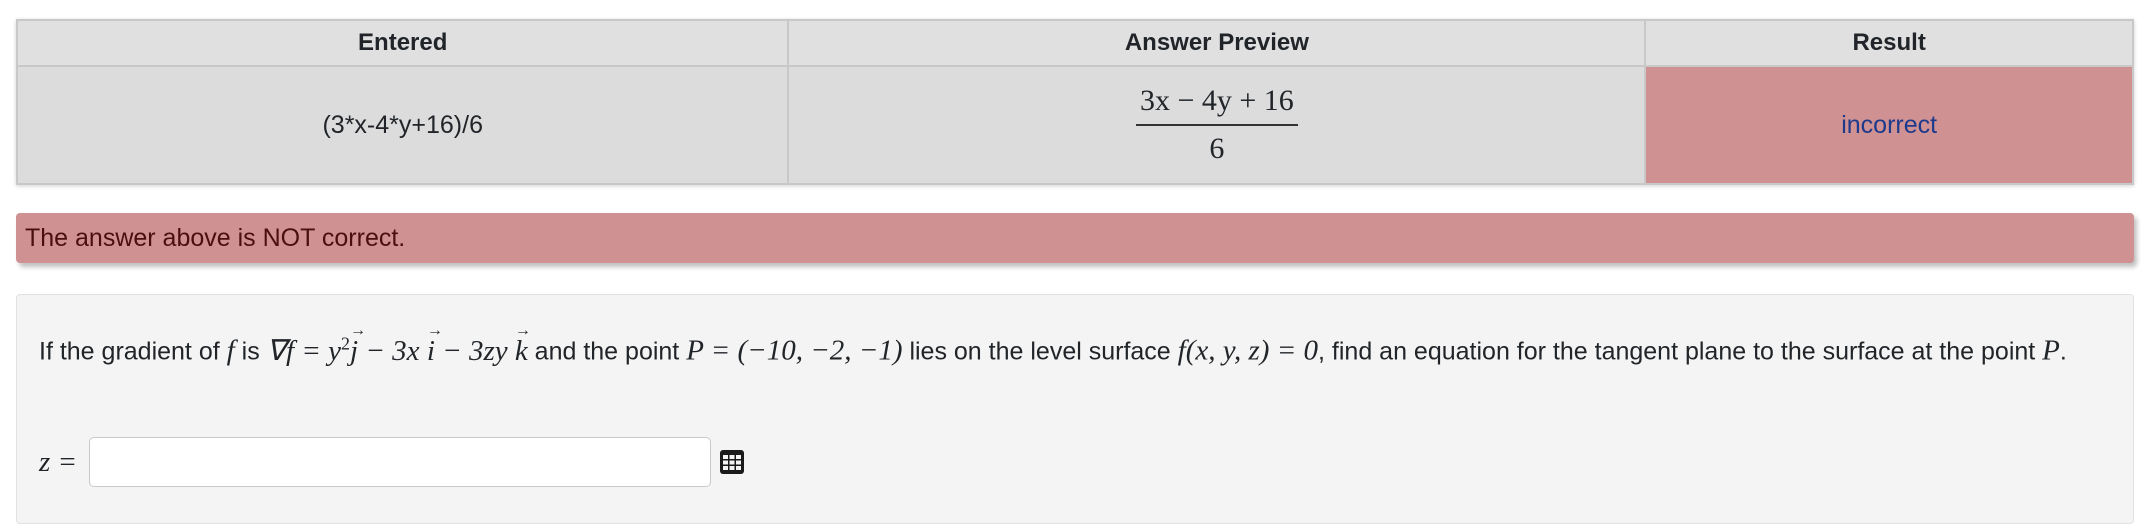  What do you see at coordinates (230, 350) in the screenshot?
I see `math-f: f` at bounding box center [230, 350].